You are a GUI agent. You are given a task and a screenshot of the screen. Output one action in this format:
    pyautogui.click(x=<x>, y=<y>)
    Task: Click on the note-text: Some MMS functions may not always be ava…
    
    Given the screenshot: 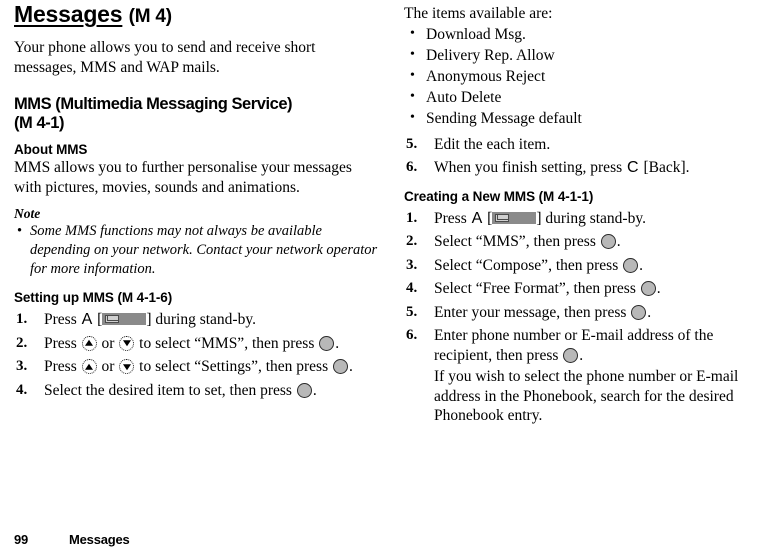 What is the action you would take?
    pyautogui.click(x=204, y=250)
    